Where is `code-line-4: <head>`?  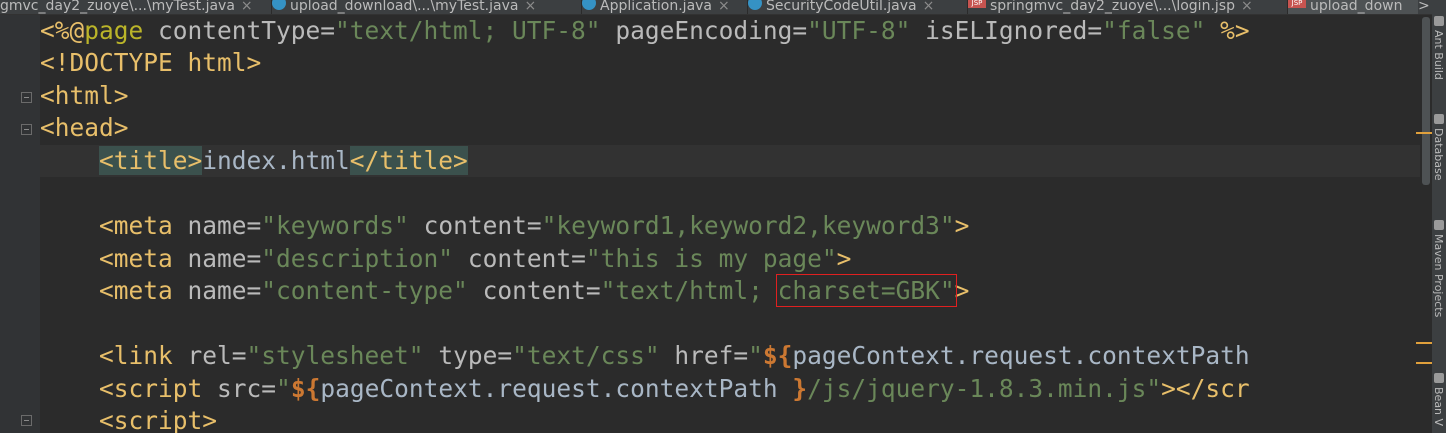 code-line-4: <head> is located at coordinates (84, 128).